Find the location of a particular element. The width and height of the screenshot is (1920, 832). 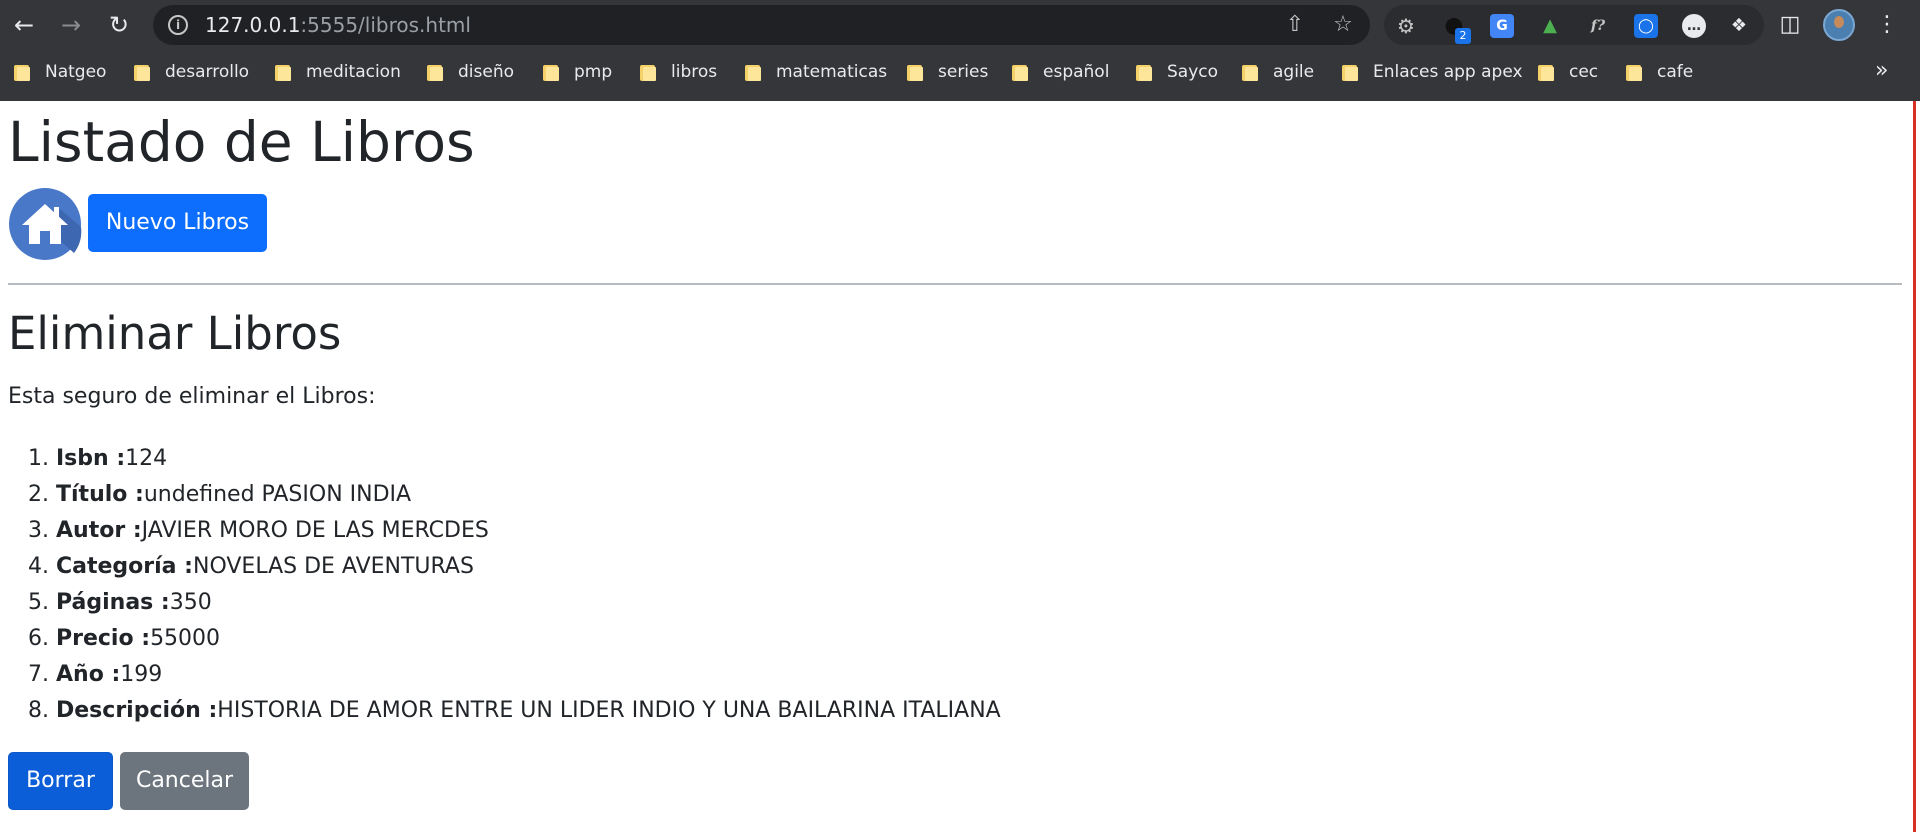

detail-value: JAVIER MORO DE LAS MERCDES is located at coordinates (315, 530).